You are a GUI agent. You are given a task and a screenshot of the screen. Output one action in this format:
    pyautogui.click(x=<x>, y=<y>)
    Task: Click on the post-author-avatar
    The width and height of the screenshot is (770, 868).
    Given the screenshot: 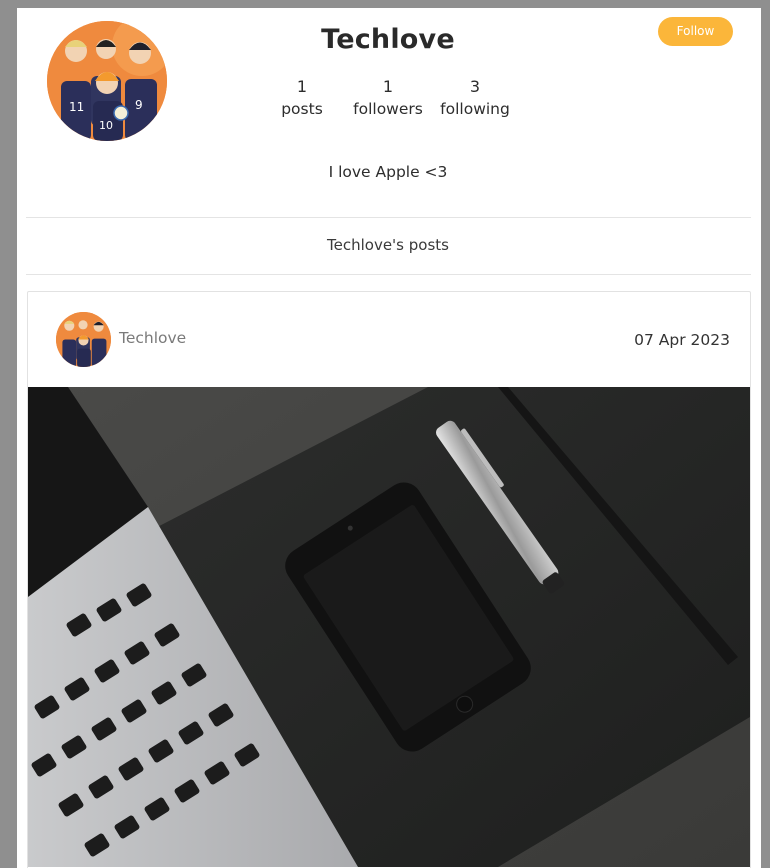 What is the action you would take?
    pyautogui.click(x=83, y=339)
    